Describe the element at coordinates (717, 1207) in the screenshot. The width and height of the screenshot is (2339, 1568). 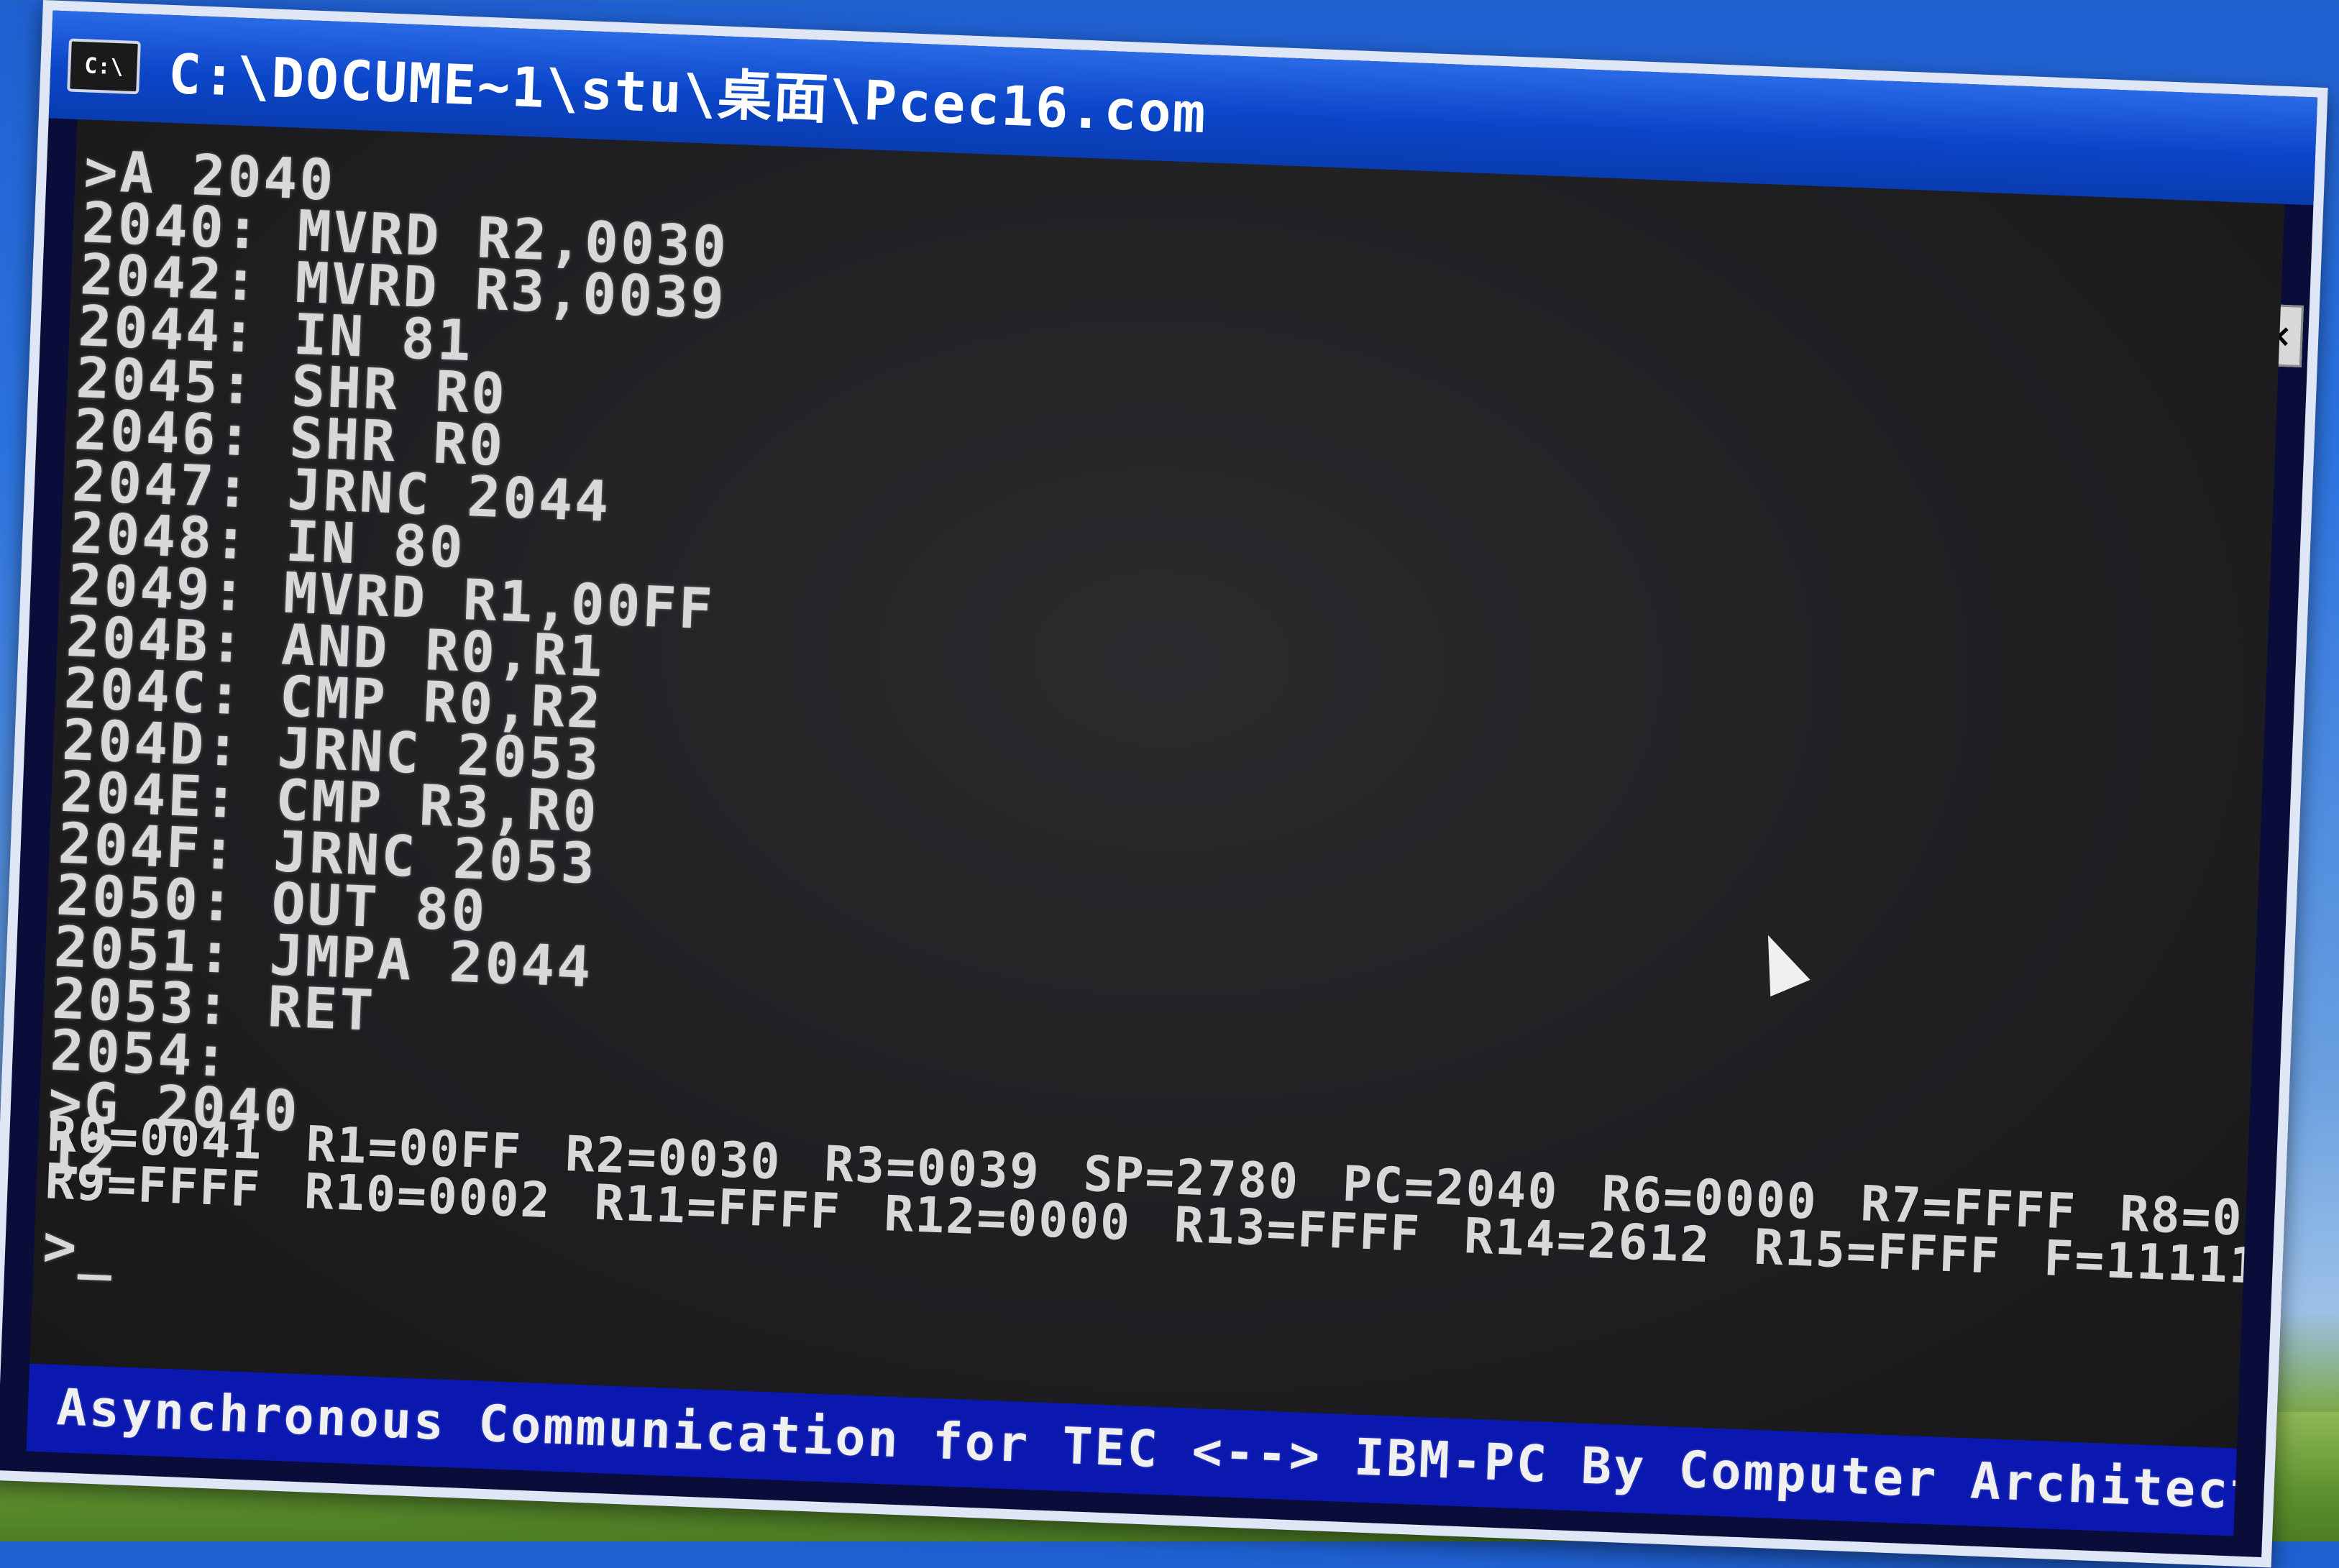
I see `register-value: R11=FFFF` at that location.